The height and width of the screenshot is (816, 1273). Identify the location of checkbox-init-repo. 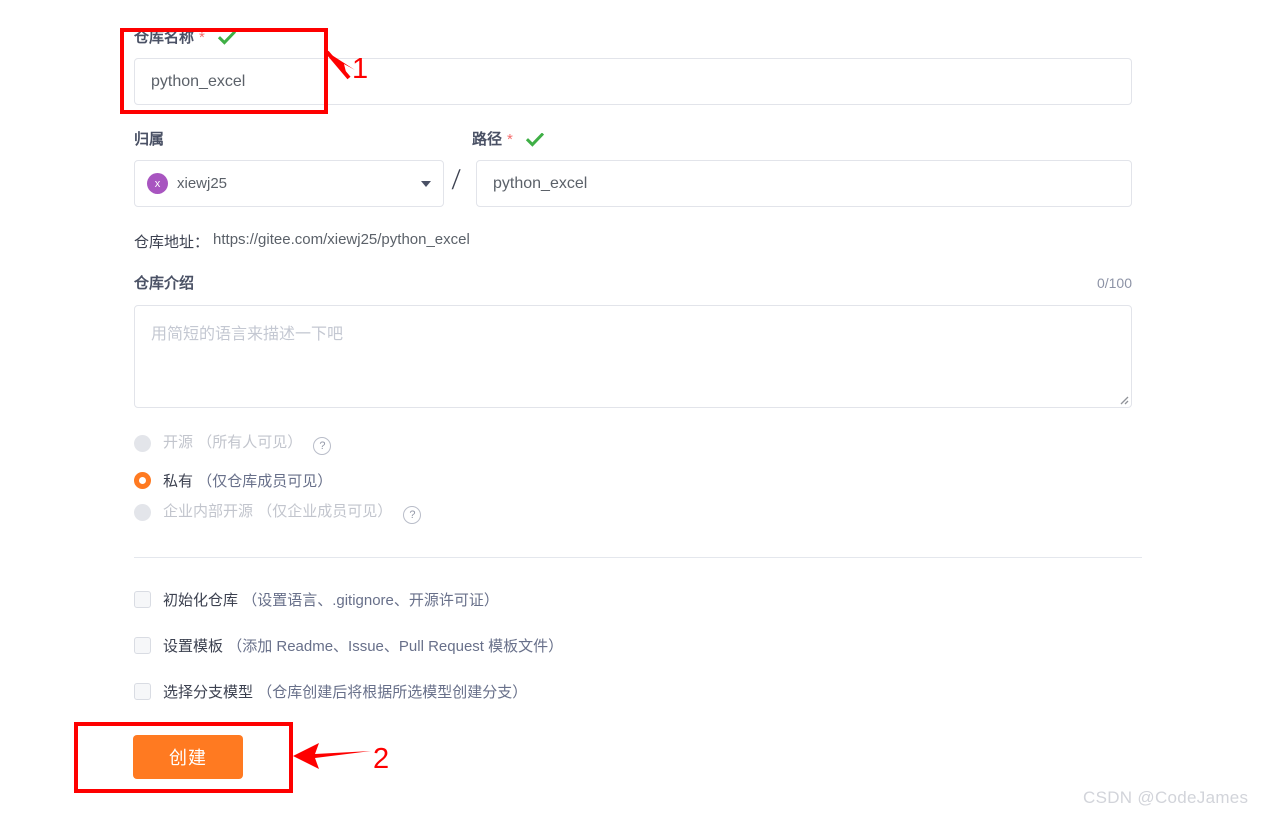
(142, 599).